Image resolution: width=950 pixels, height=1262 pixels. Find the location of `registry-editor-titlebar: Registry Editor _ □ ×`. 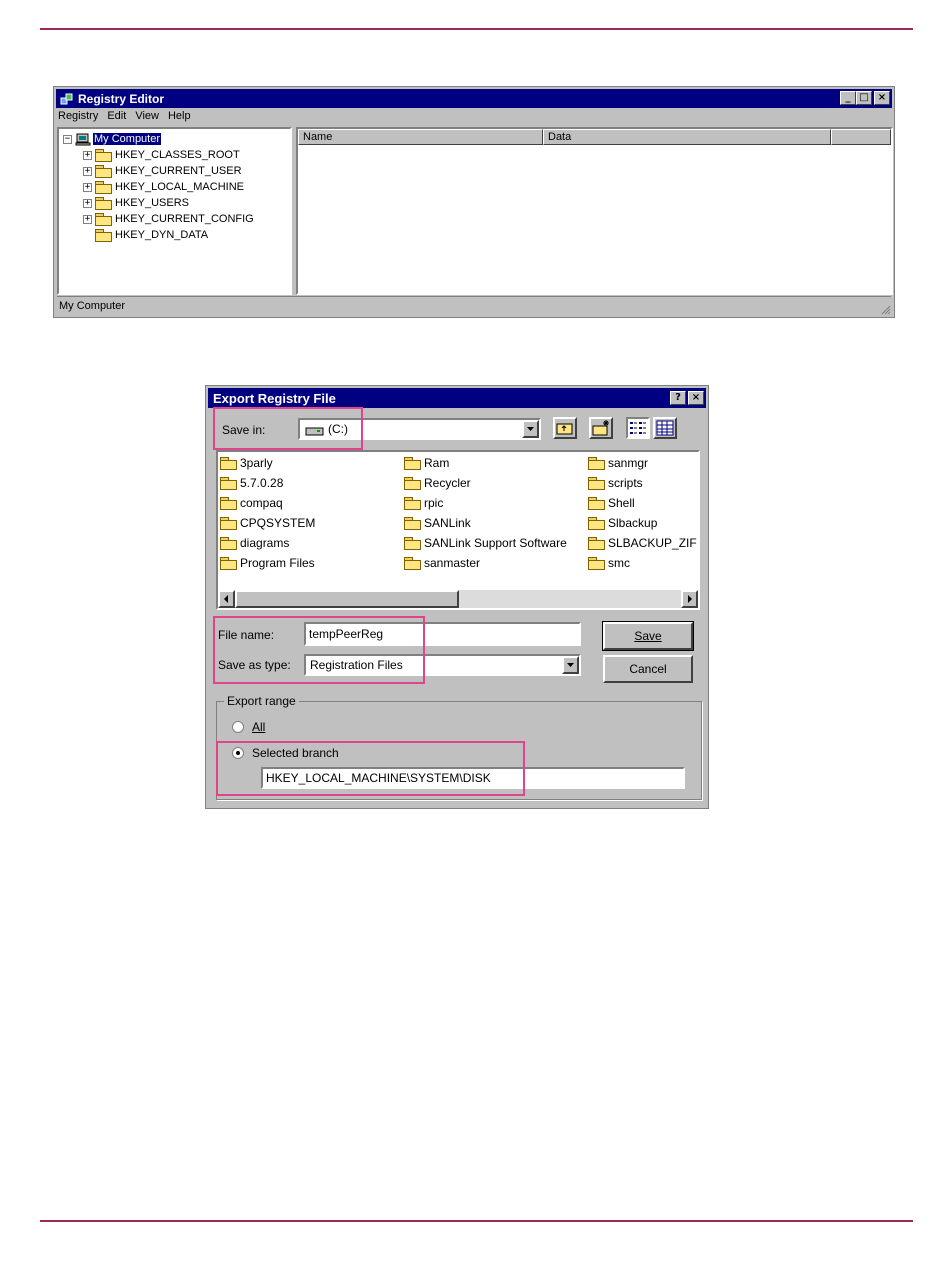

registry-editor-titlebar: Registry Editor _ □ × is located at coordinates (474, 98).